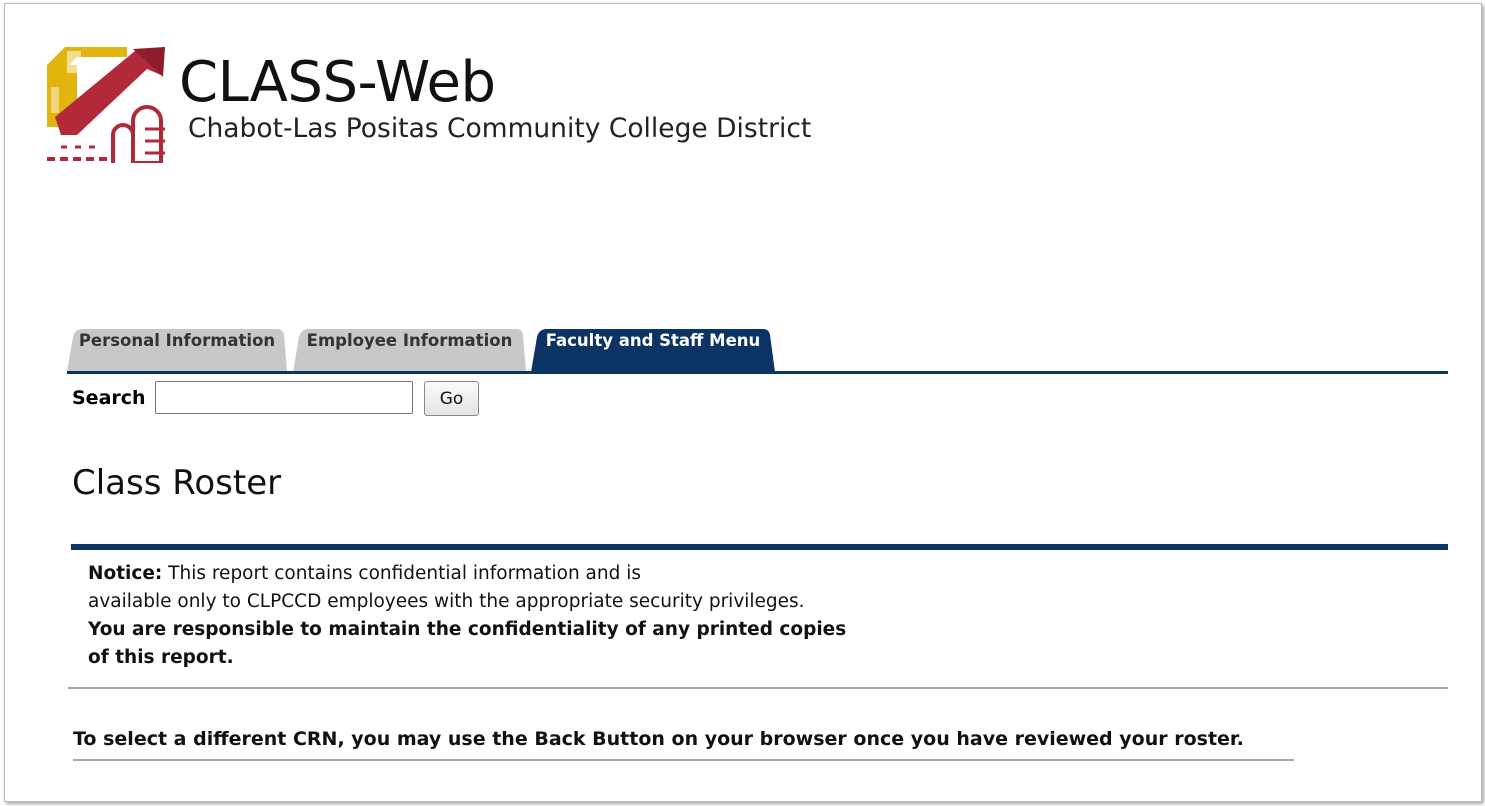  I want to click on search-input, so click(284, 397).